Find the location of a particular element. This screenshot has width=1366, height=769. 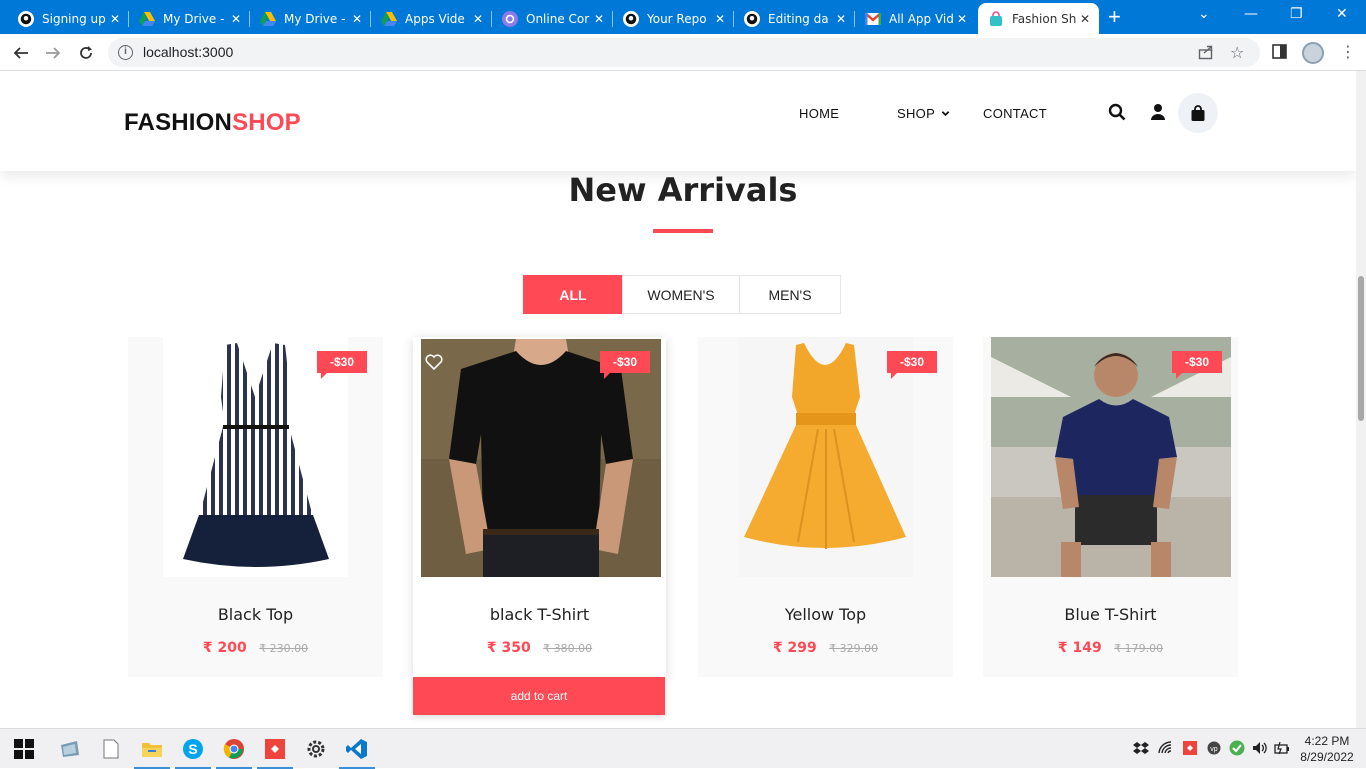

minimize-button: — is located at coordinates (1251, 14).